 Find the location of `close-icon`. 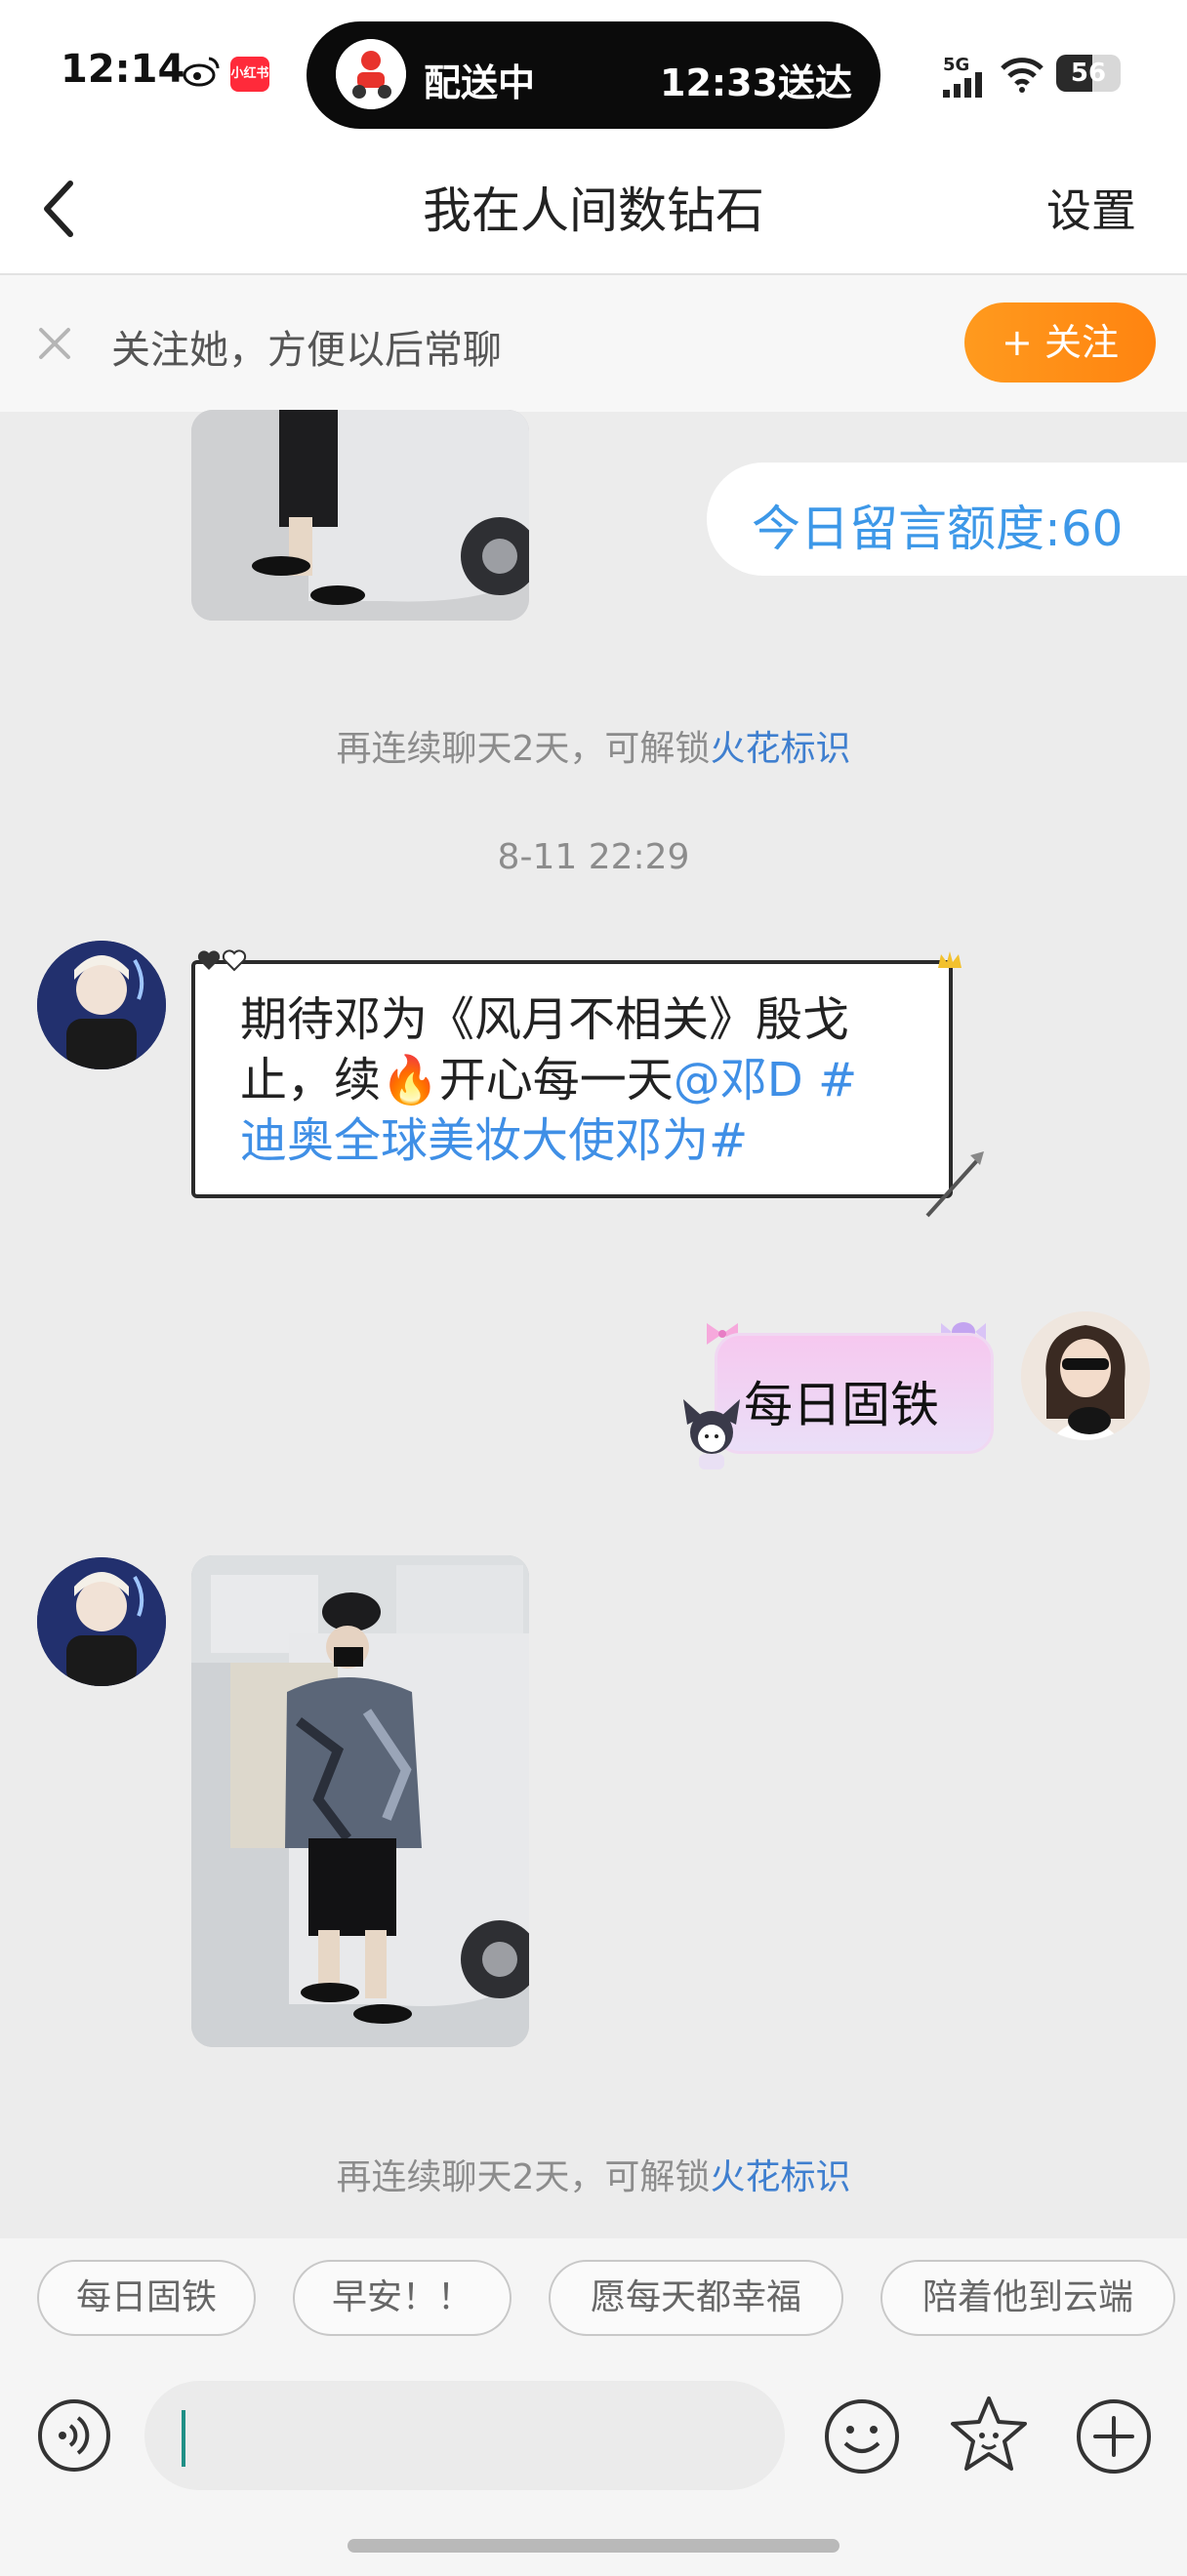

close-icon is located at coordinates (54, 343).